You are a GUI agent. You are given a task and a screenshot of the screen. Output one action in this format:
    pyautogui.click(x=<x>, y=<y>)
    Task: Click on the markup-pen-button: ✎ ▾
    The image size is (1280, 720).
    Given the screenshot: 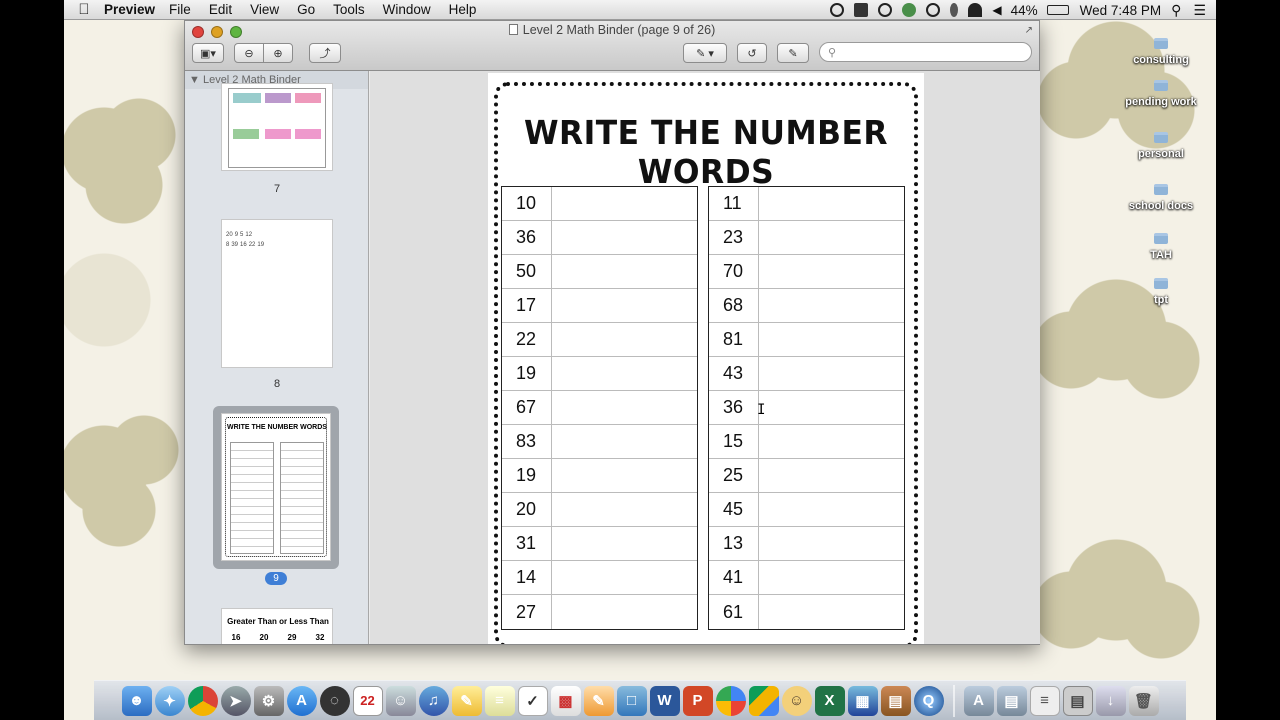 What is the action you would take?
    pyautogui.click(x=705, y=53)
    